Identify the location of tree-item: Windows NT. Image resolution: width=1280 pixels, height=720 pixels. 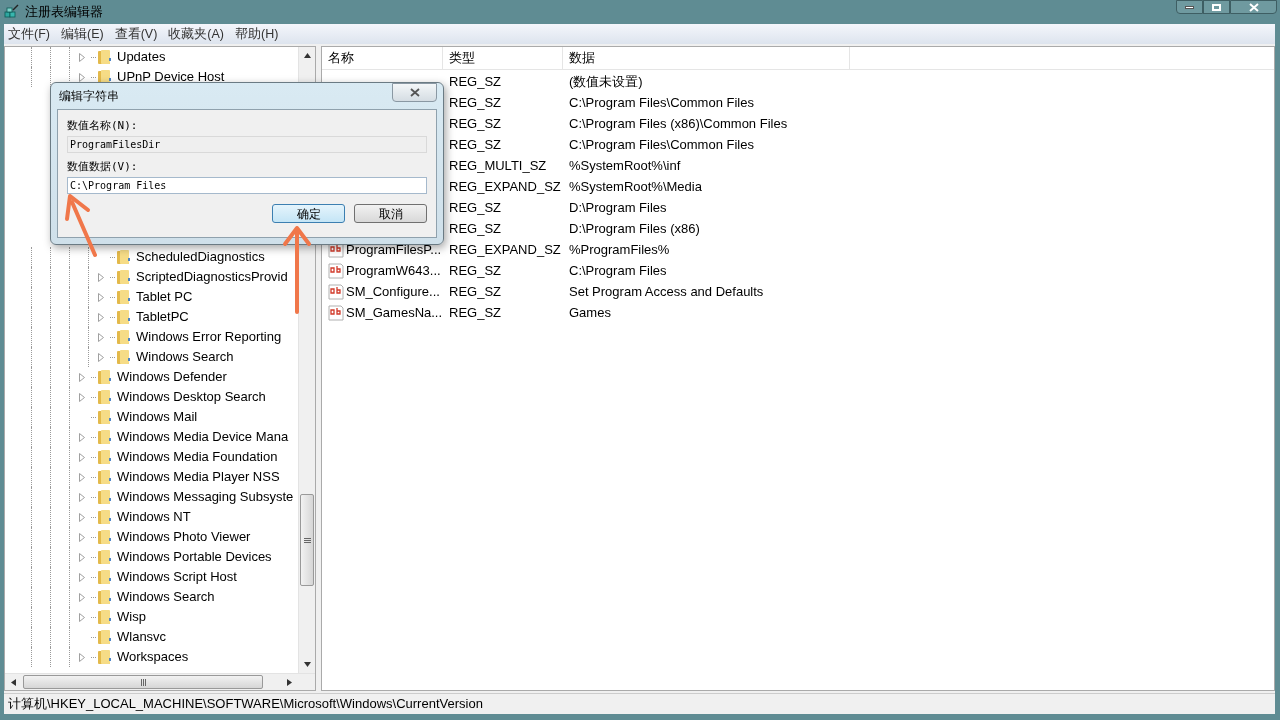
(154, 517).